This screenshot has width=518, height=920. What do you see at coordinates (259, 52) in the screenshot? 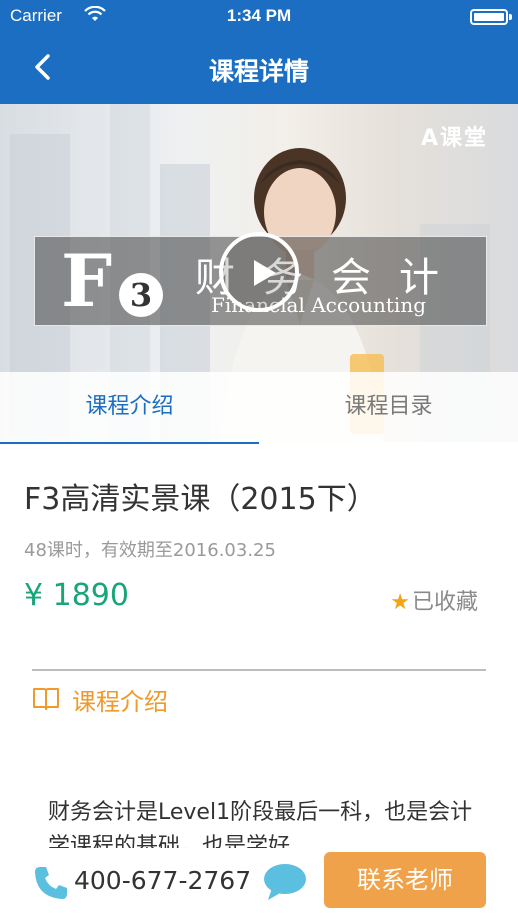
I see `navigation-bar: Carrier 1:34 PM 课程详情` at bounding box center [259, 52].